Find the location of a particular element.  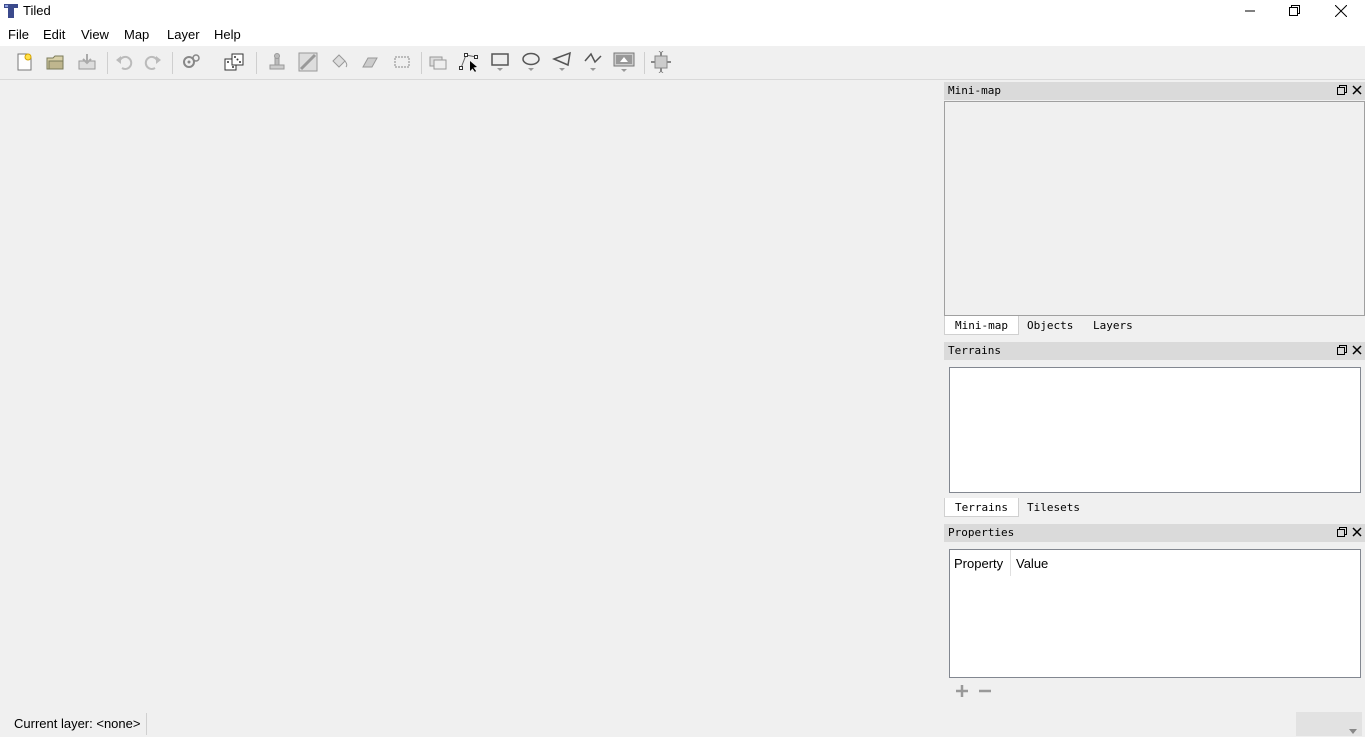

menu-layer: Layer is located at coordinates (183, 34).